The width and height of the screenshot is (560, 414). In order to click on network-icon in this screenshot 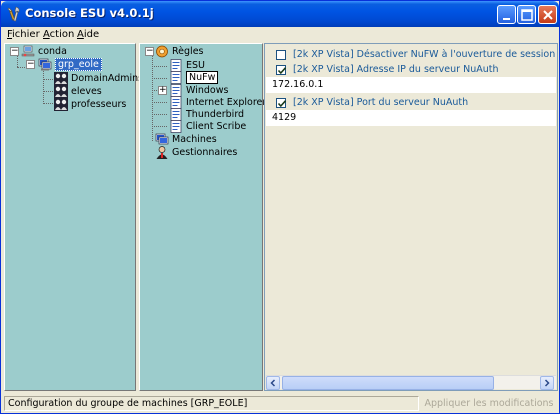, I will do `click(28, 51)`.